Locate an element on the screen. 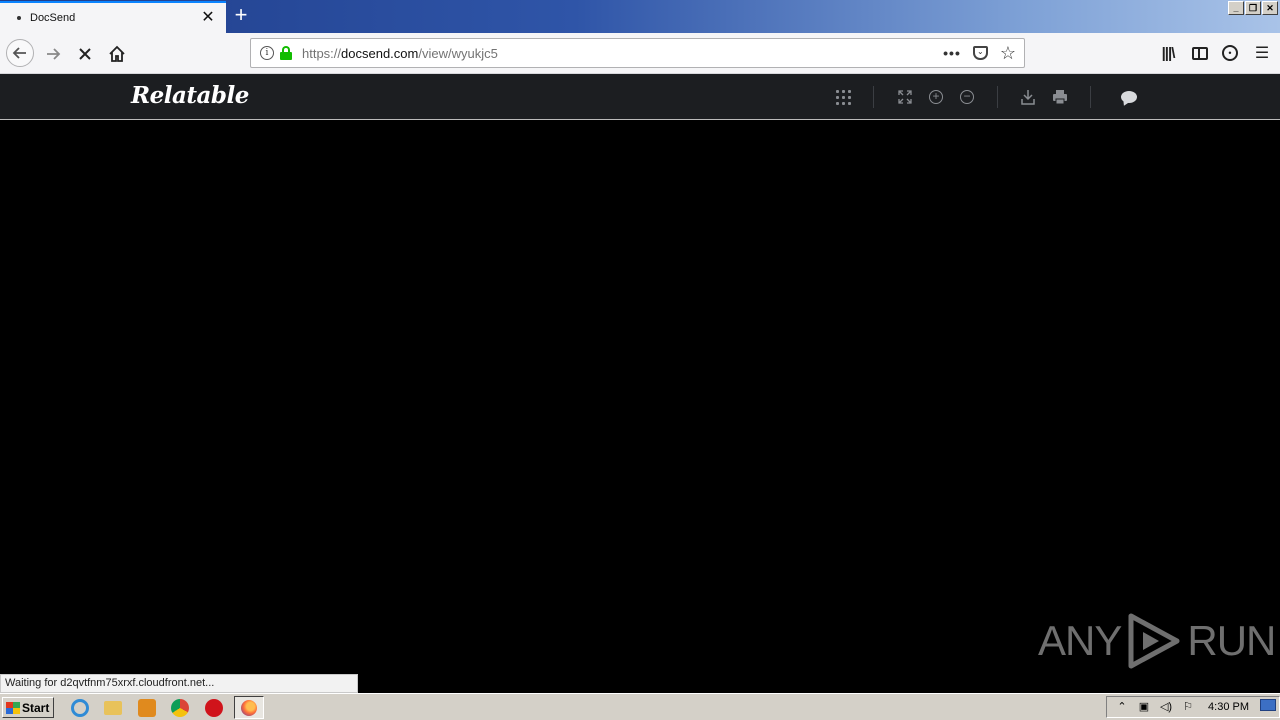 The width and height of the screenshot is (1280, 720). grid-view-icon is located at coordinates (843, 97).